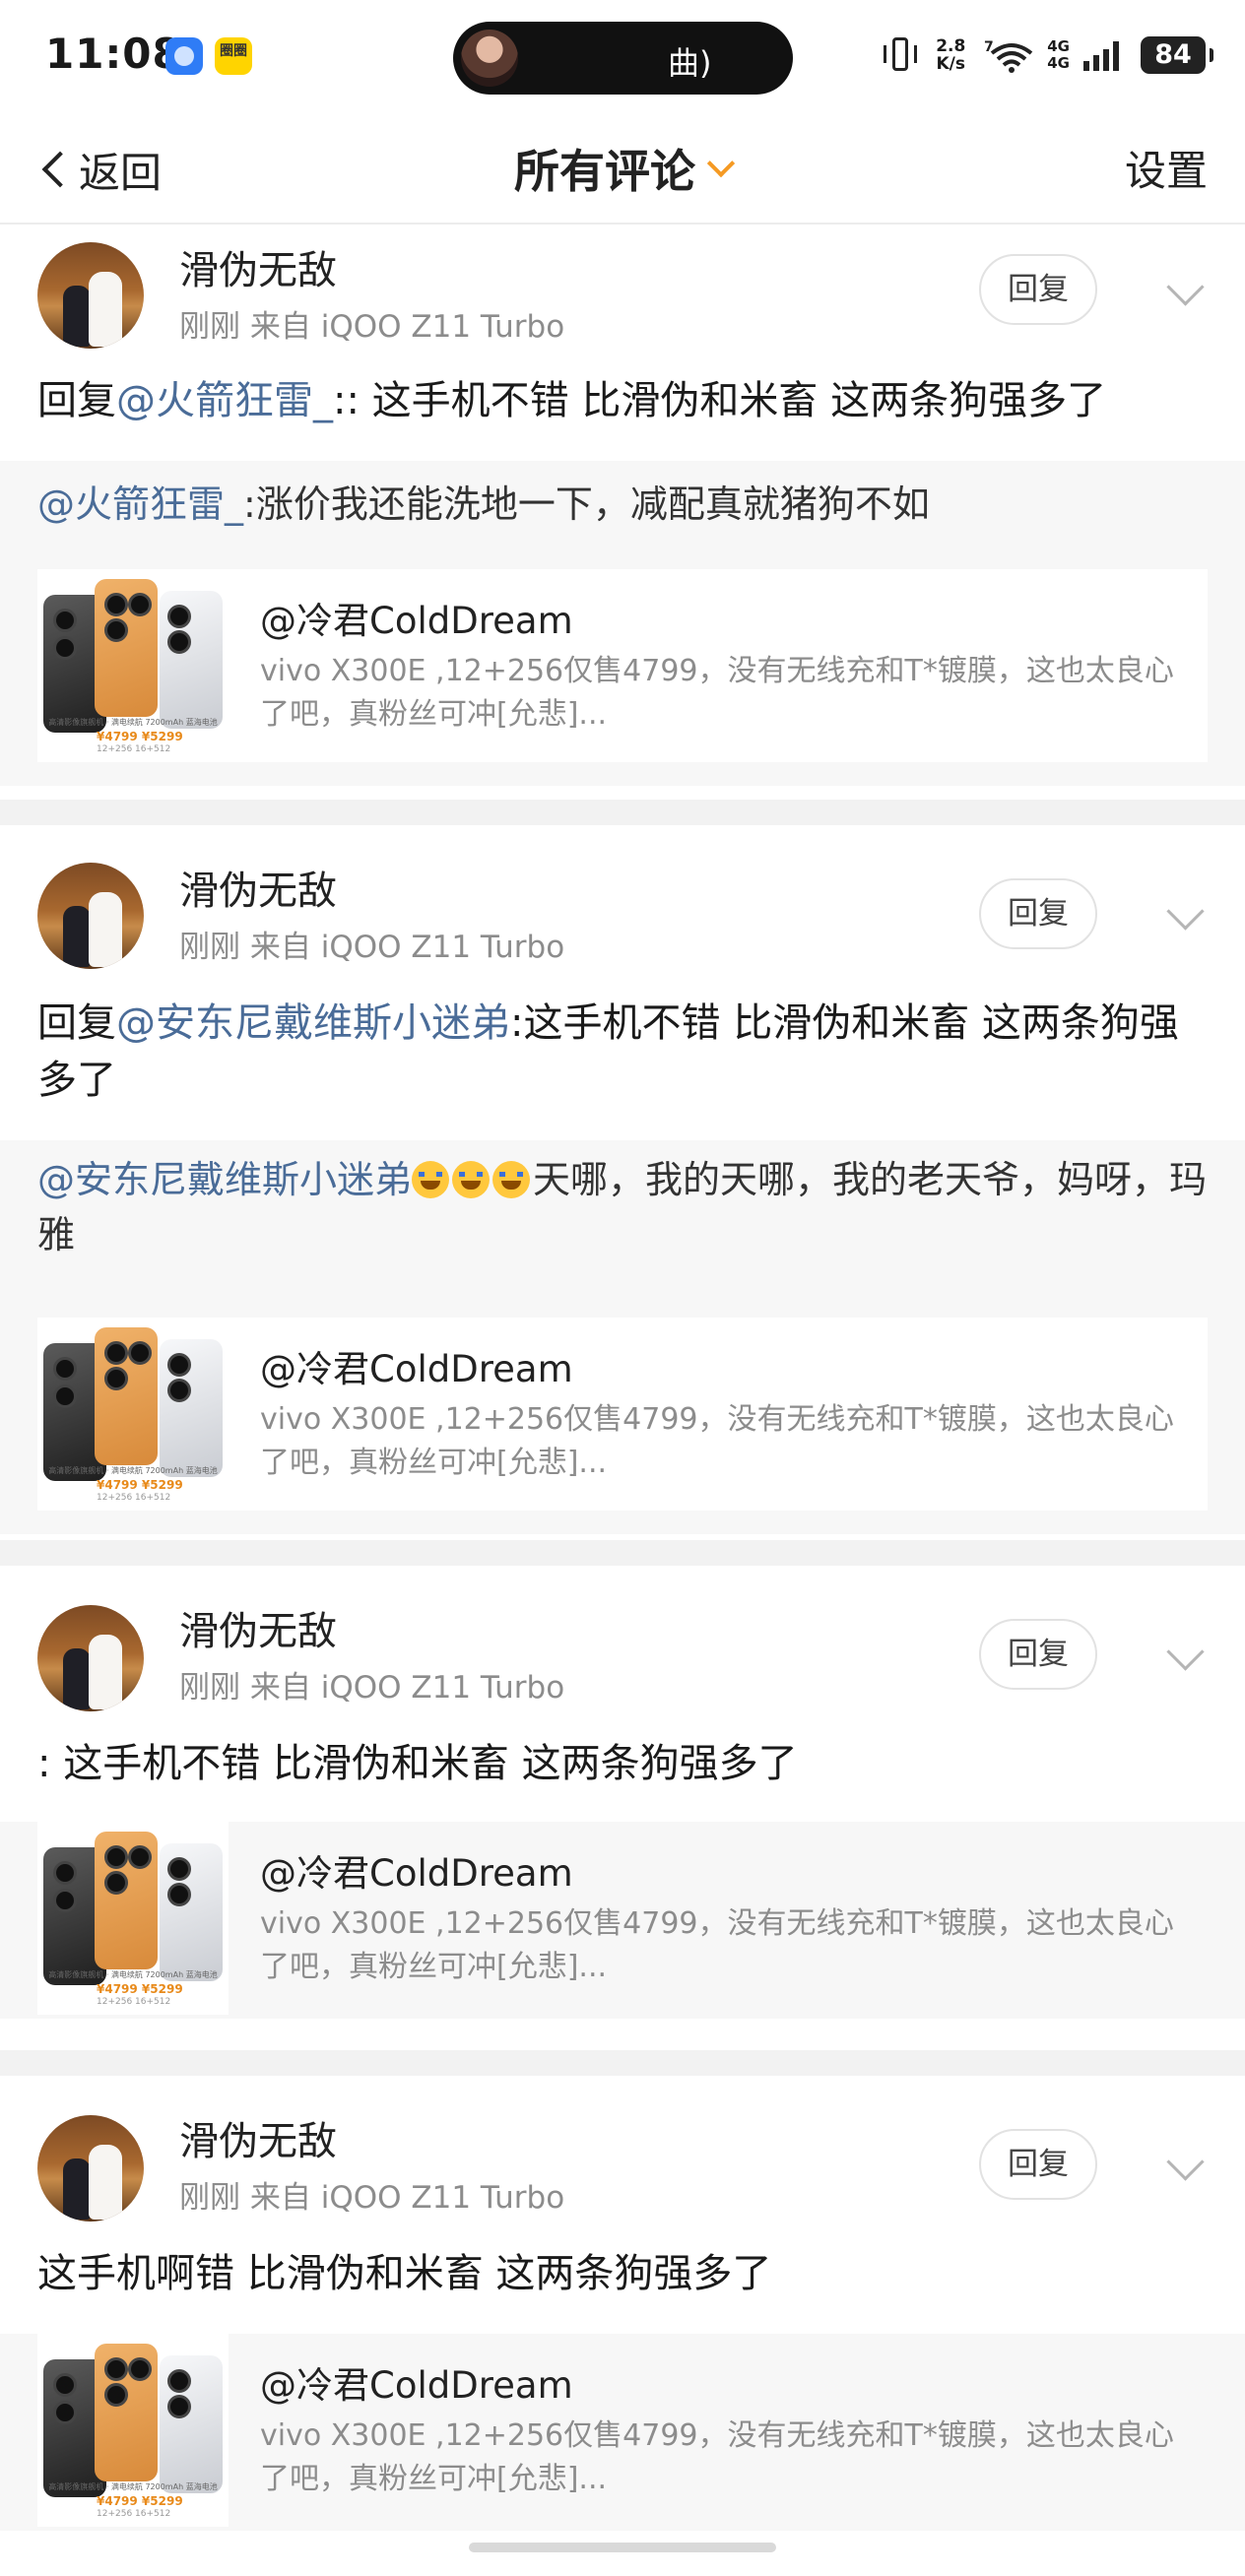 This screenshot has width=1245, height=2576. What do you see at coordinates (490, 58) in the screenshot?
I see `media-cover-icon` at bounding box center [490, 58].